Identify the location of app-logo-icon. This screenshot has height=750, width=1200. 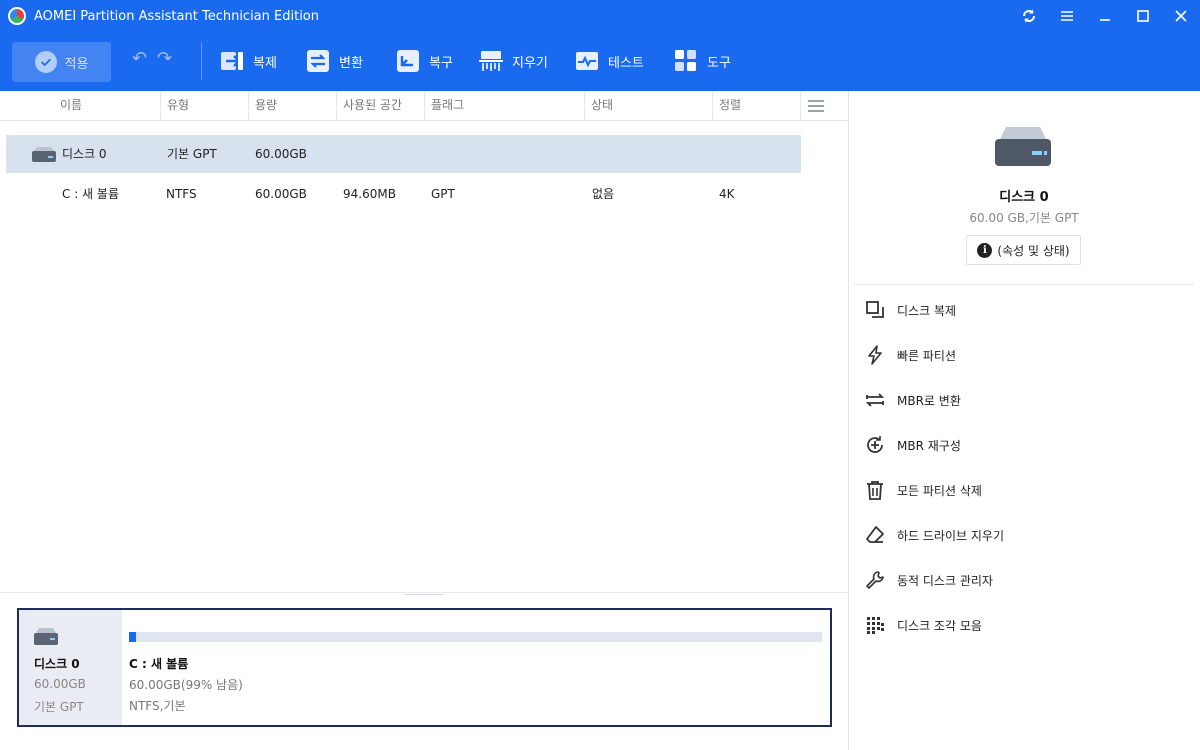
(17, 16).